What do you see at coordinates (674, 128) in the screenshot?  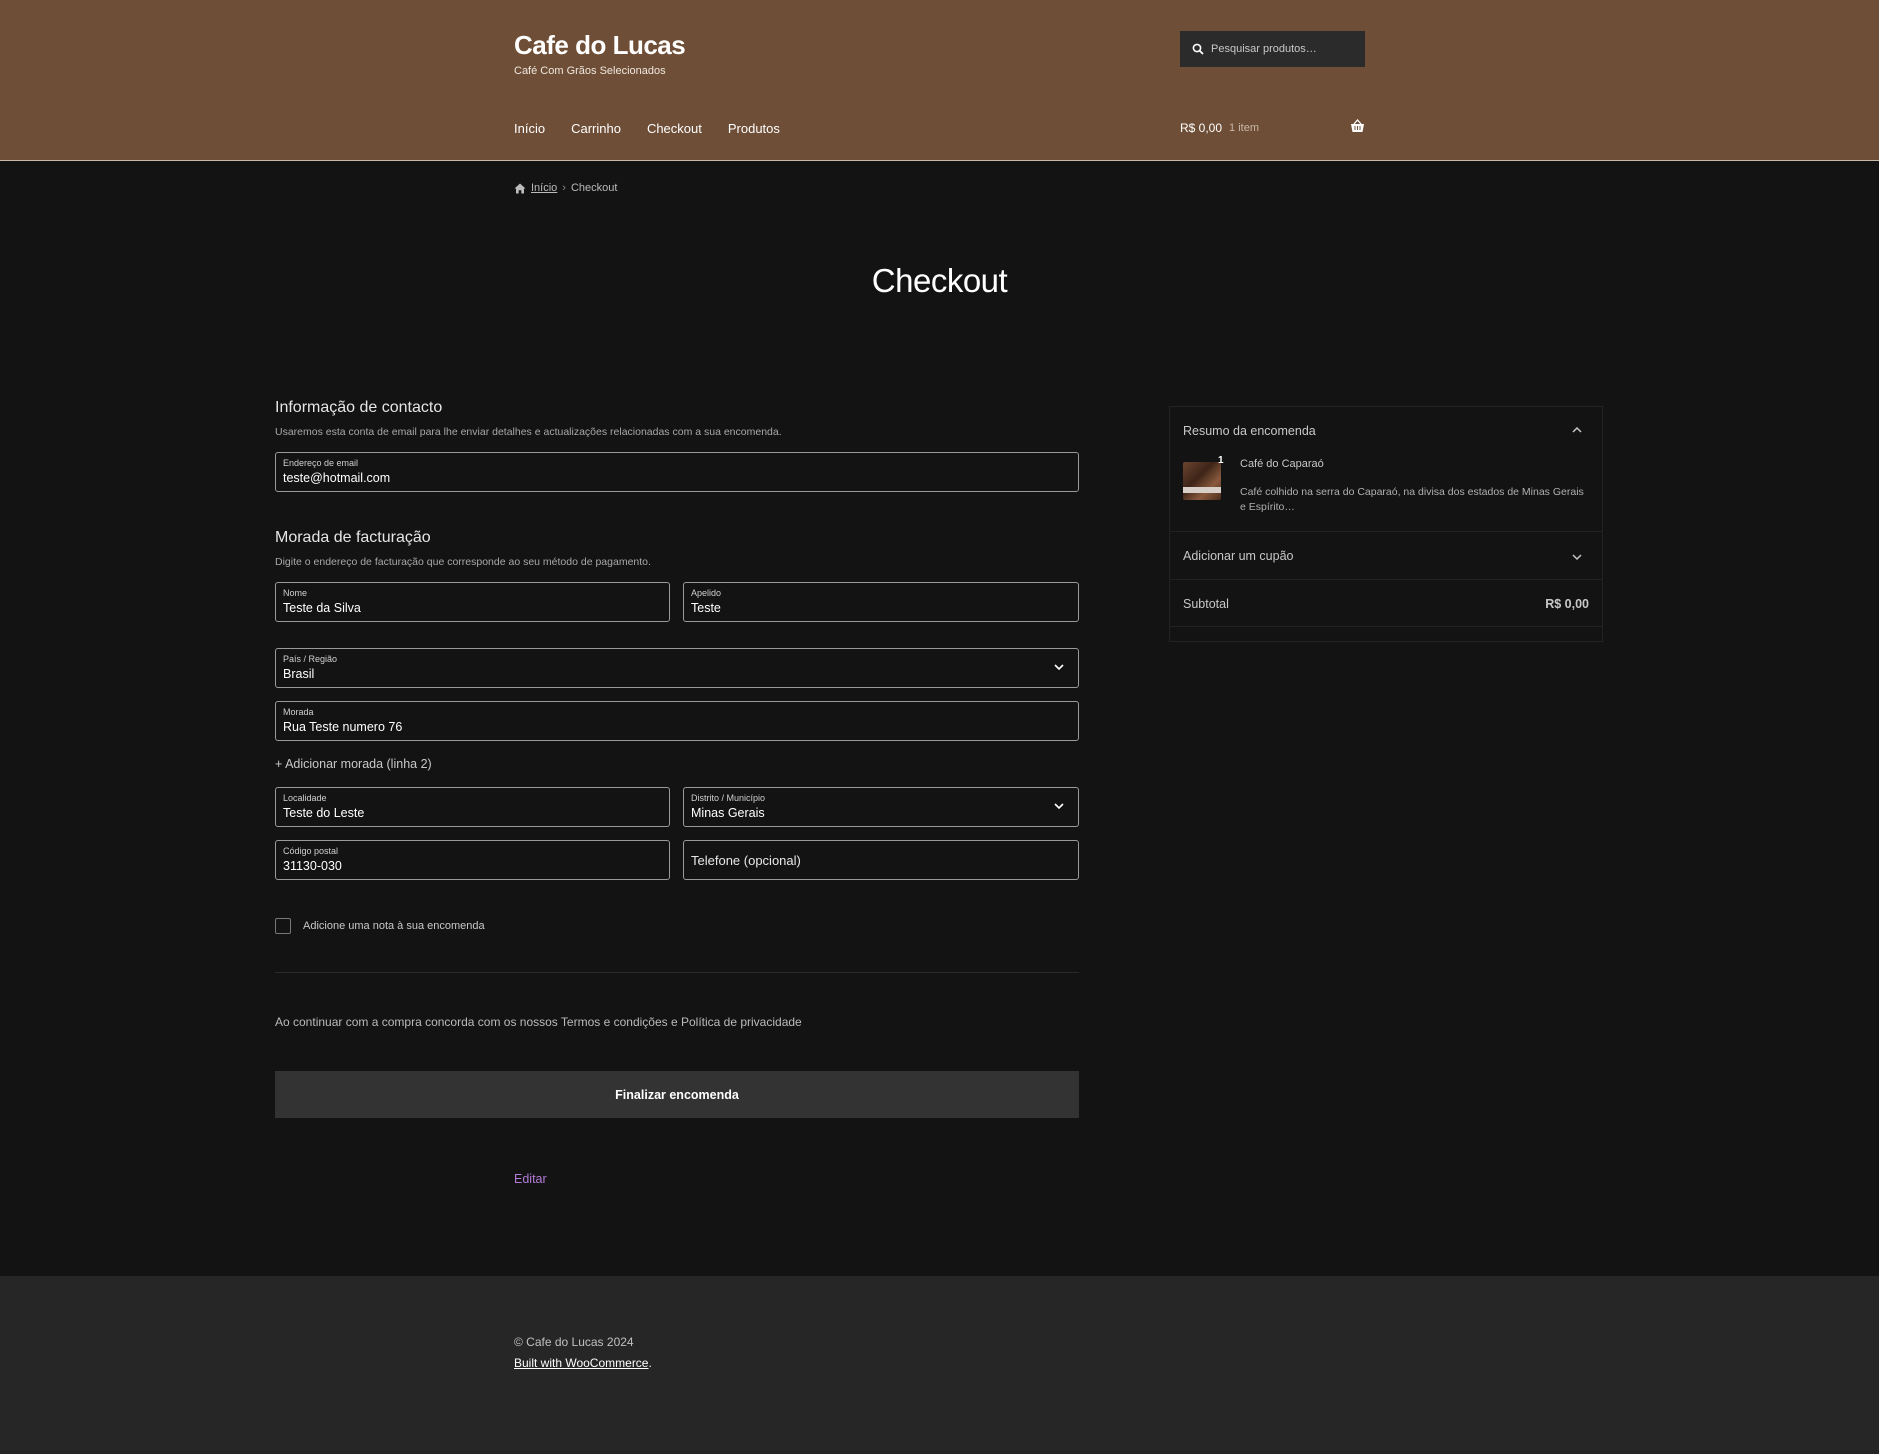 I see `nav-item-checkout: Checkout` at bounding box center [674, 128].